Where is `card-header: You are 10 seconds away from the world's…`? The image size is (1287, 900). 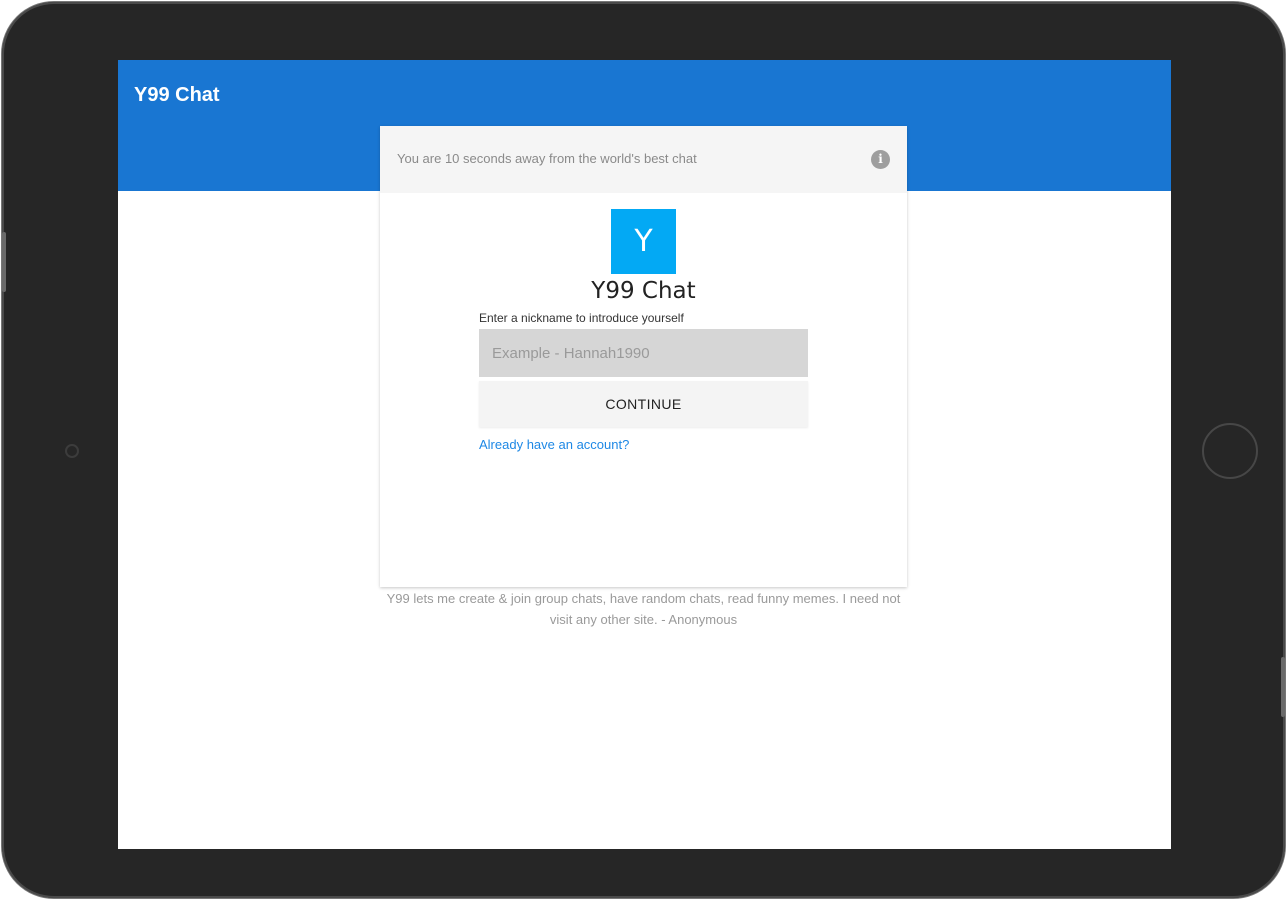
card-header: You are 10 seconds away from the world's… is located at coordinates (643, 159).